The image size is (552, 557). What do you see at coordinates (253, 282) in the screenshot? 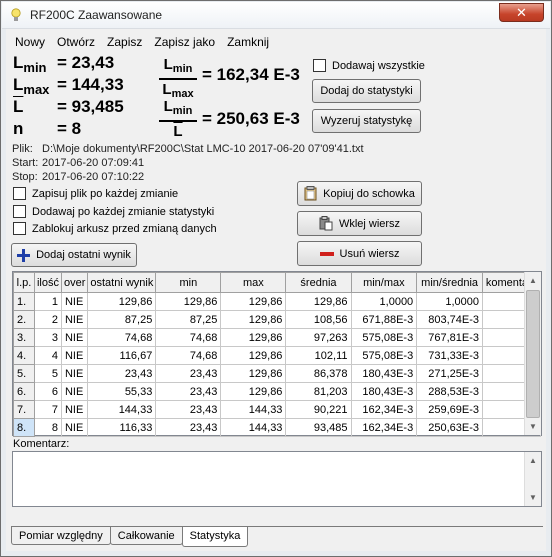
I see `column-header: max` at bounding box center [253, 282].